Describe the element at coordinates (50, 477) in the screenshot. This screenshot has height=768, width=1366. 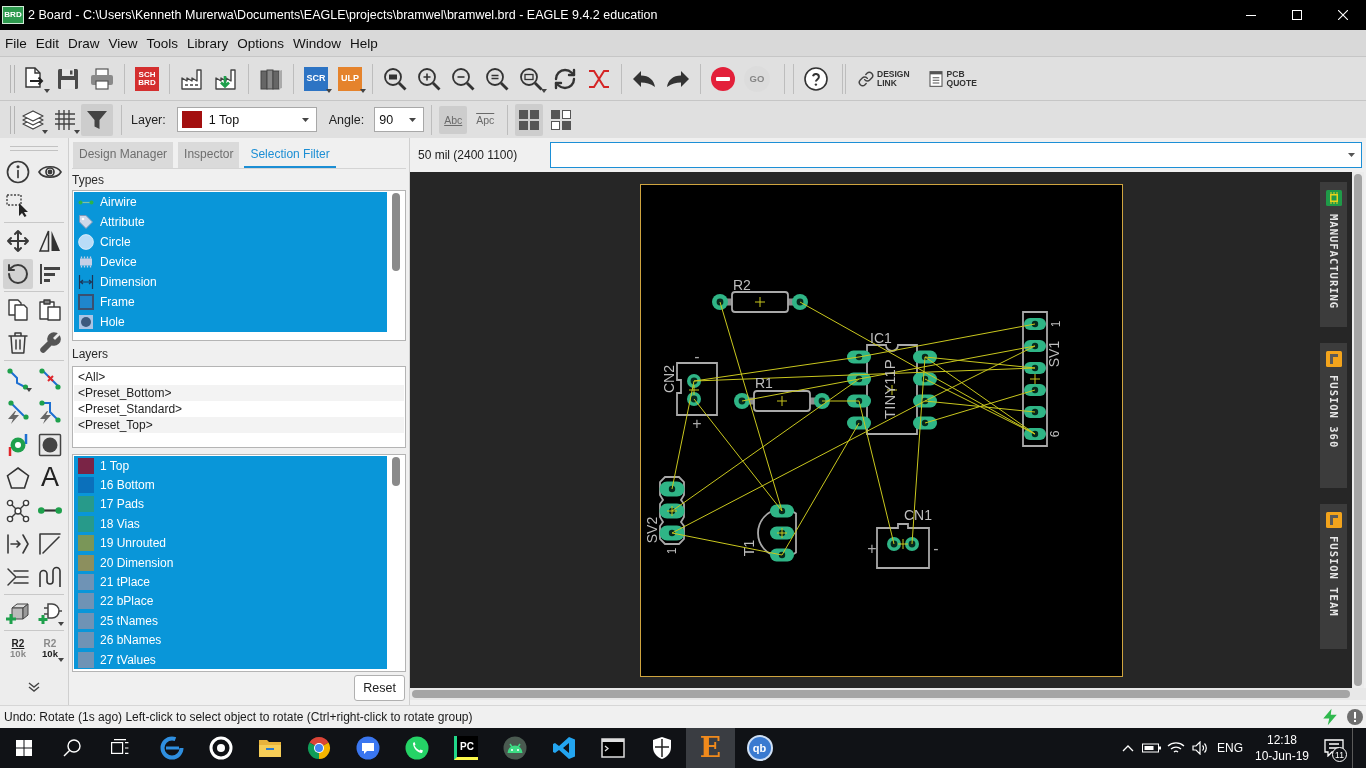
I see `text-tool-button: A` at that location.